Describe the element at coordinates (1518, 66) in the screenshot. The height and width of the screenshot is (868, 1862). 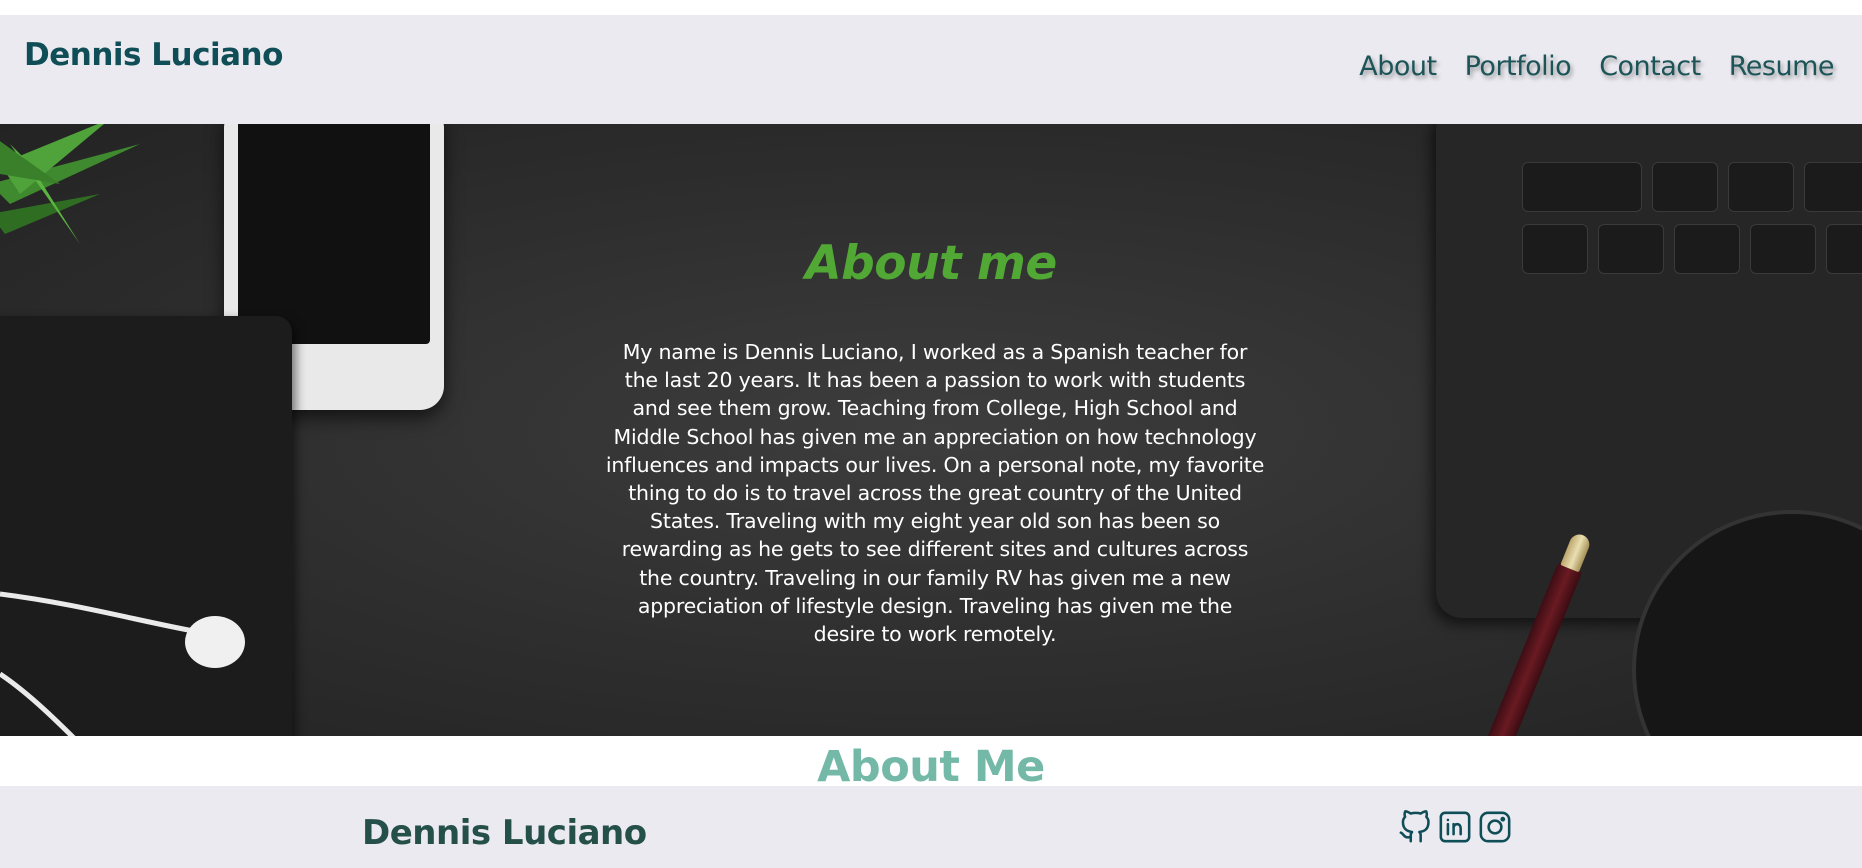
I see `nav-link-portfolio: Portfolio` at that location.